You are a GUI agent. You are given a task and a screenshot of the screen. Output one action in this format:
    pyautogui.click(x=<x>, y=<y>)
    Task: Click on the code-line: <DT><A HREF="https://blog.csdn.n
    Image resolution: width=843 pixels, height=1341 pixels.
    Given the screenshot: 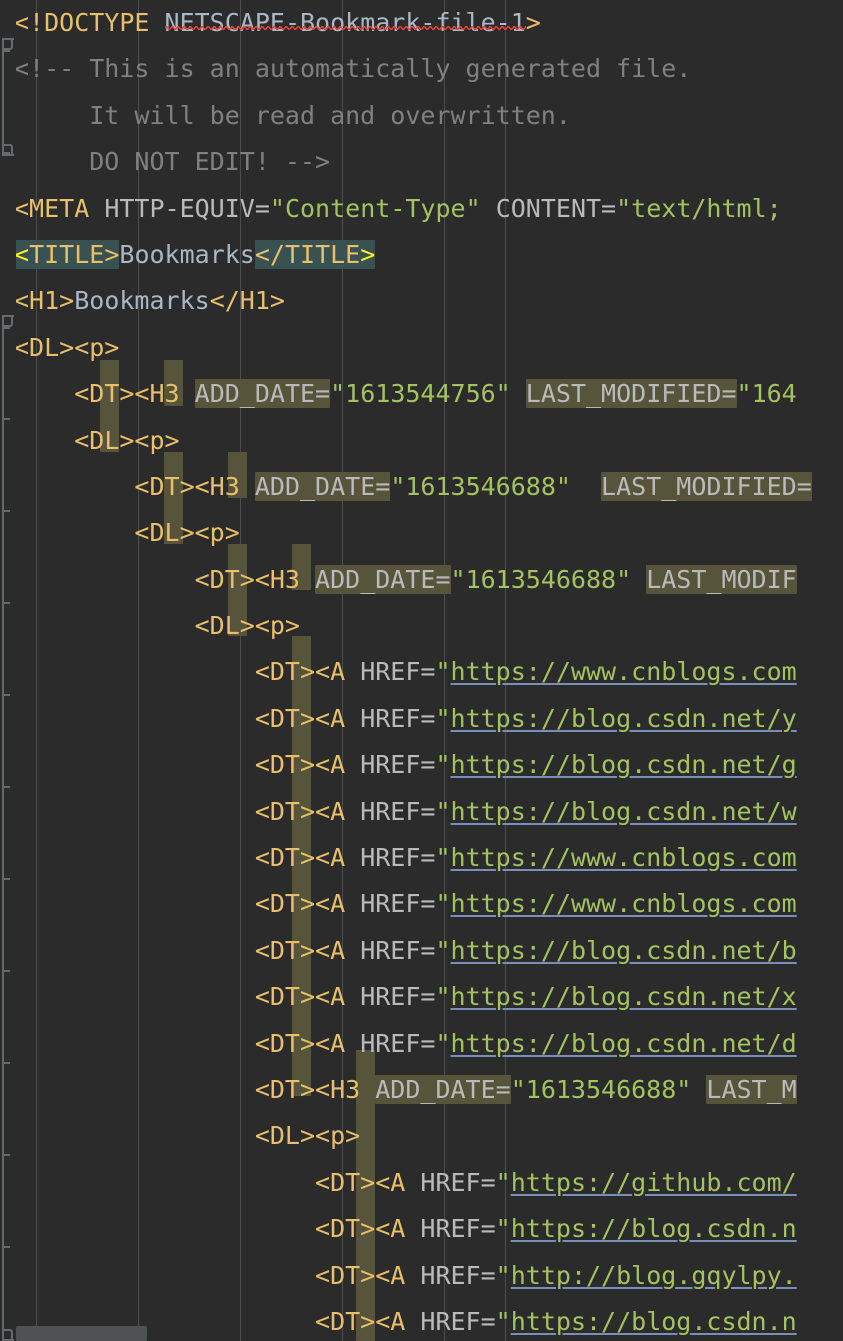 What is the action you would take?
    pyautogui.click(x=421, y=1229)
    